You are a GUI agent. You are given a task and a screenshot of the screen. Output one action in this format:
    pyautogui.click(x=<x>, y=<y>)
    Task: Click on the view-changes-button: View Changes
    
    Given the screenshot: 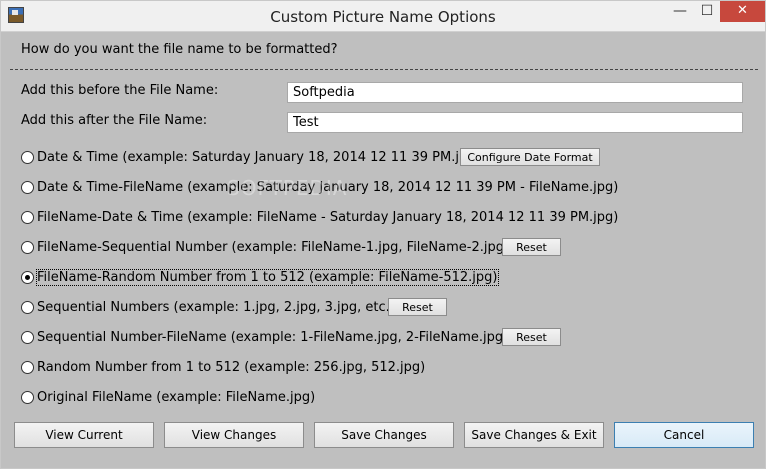 What is the action you would take?
    pyautogui.click(x=234, y=435)
    